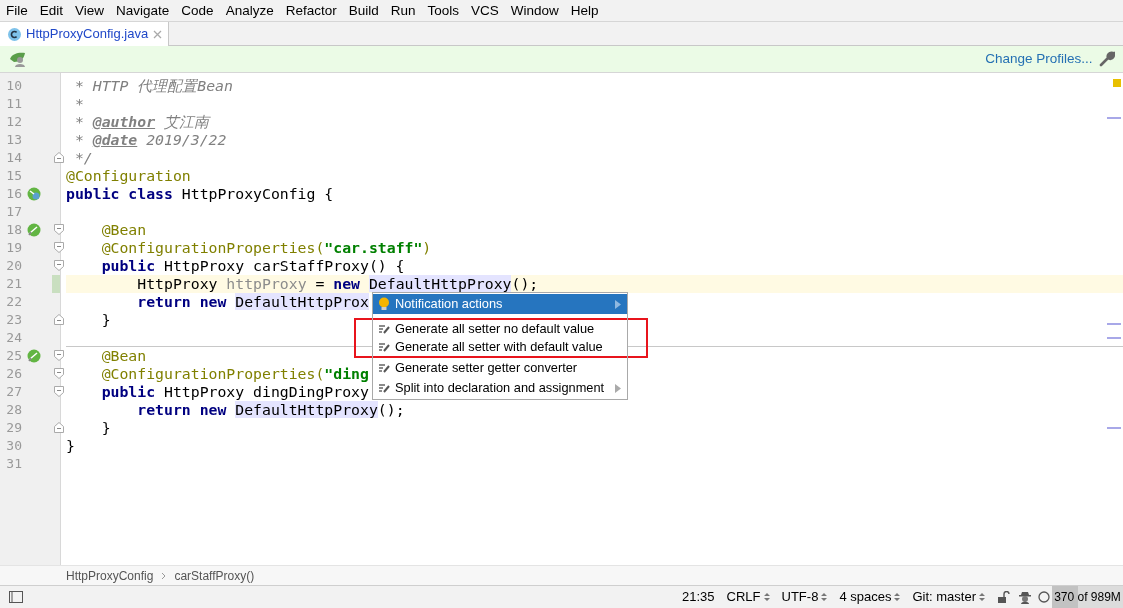 The image size is (1123, 608). Describe the element at coordinates (141, 121) in the screenshot. I see `code-line: * @author 艾江南` at that location.